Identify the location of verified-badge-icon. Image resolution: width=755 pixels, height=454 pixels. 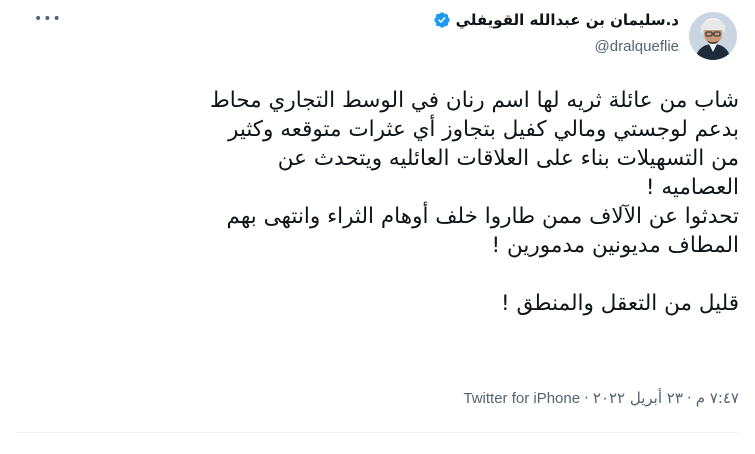
(442, 20).